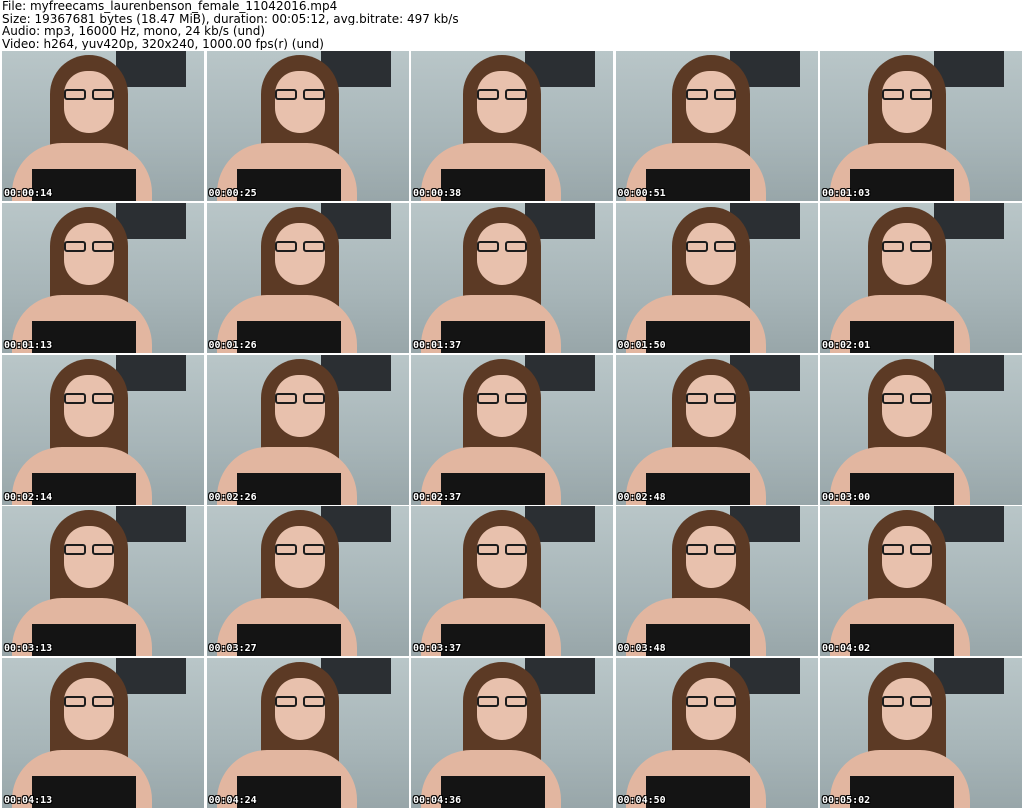 This screenshot has height=811, width=1024. I want to click on frame-timestamp: 00:04:13, so click(28, 800).